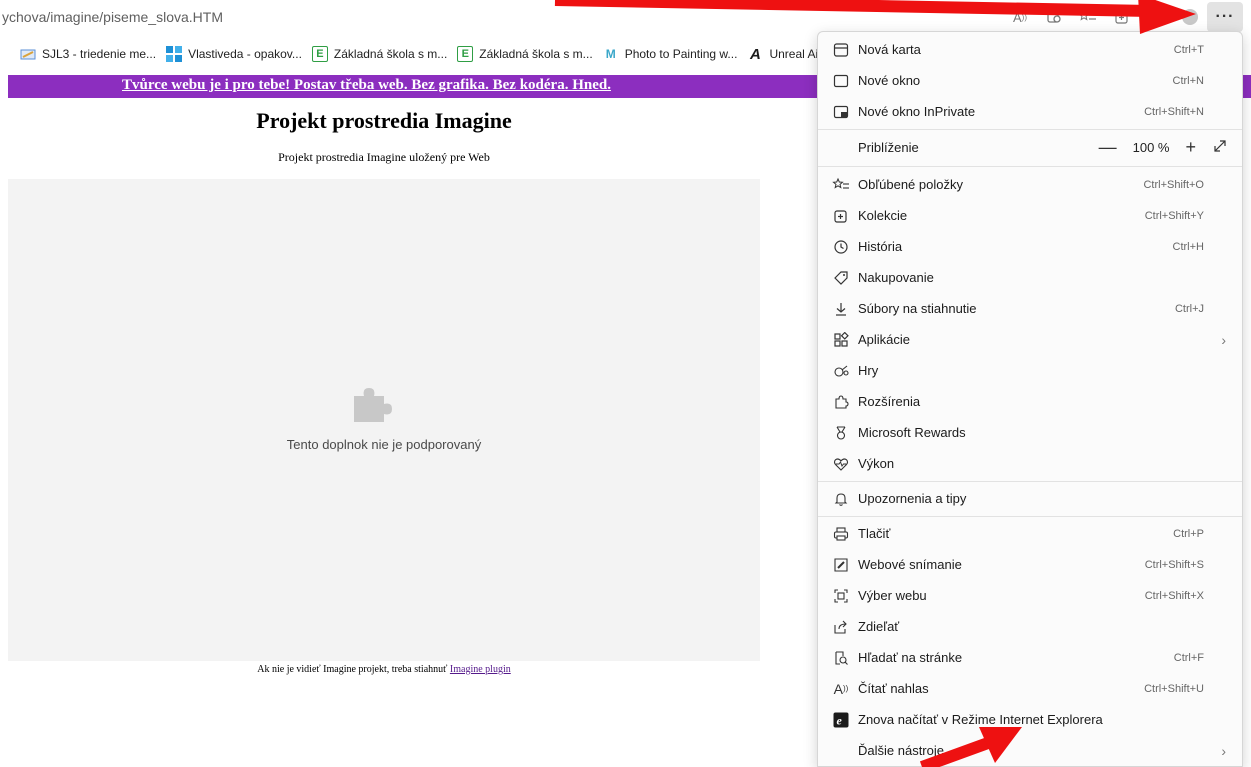 This screenshot has width=1251, height=767. Describe the element at coordinates (841, 596) in the screenshot. I see `web-select-icon` at that location.